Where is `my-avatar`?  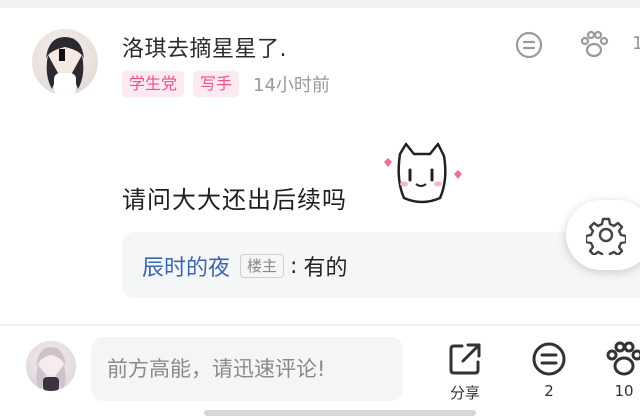 my-avatar is located at coordinates (51, 366).